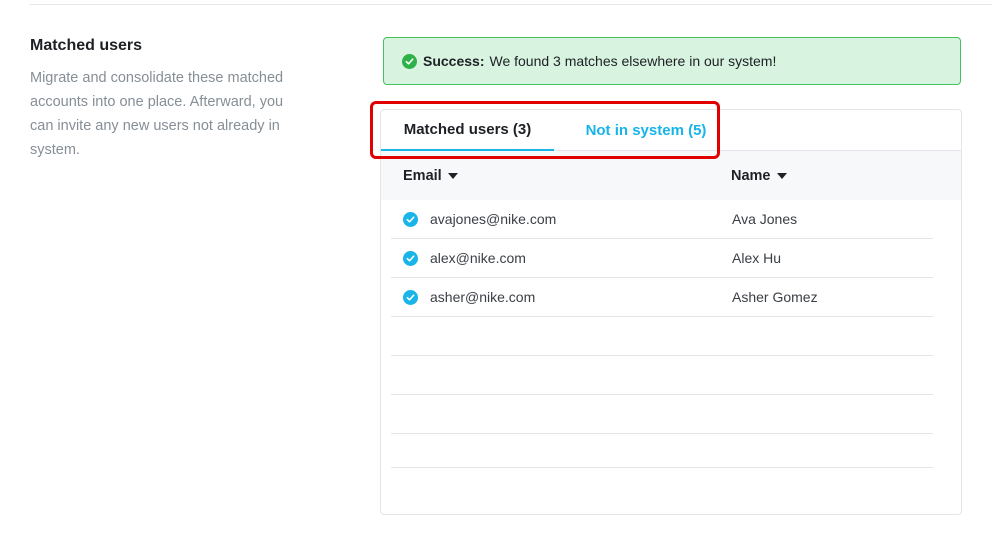  I want to click on table-header: Email Name, so click(671, 175).